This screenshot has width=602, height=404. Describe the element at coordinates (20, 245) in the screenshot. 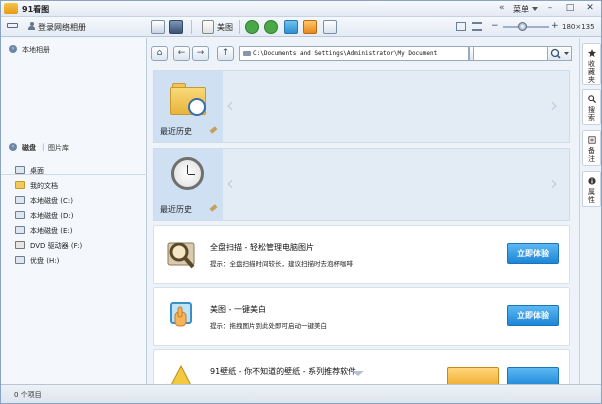

I see `dvd-icon` at that location.